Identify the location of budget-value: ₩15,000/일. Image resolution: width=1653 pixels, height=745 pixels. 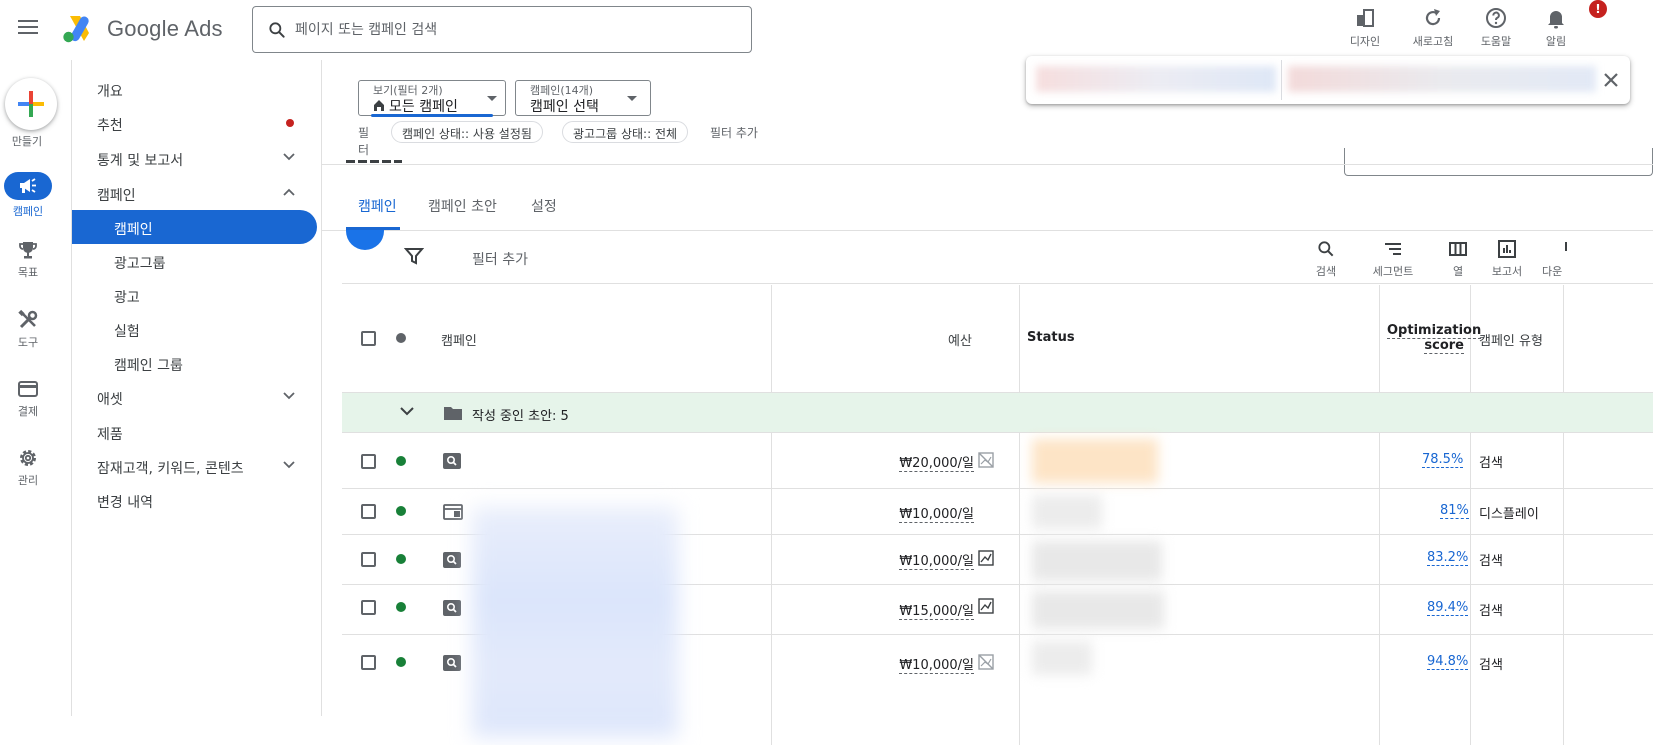
(936, 612).